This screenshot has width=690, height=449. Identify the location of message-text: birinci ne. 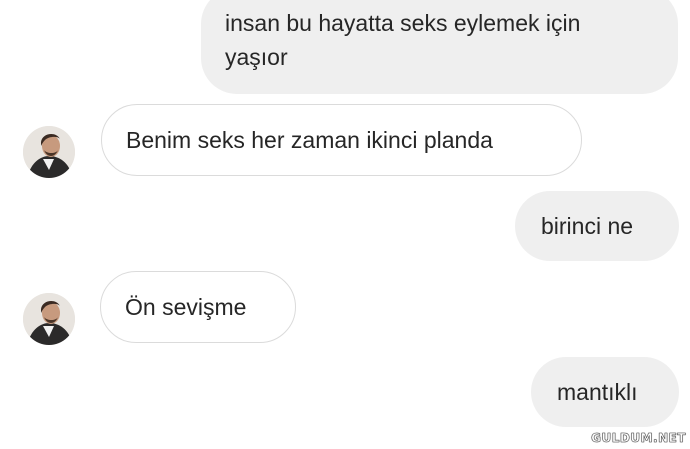
(587, 226).